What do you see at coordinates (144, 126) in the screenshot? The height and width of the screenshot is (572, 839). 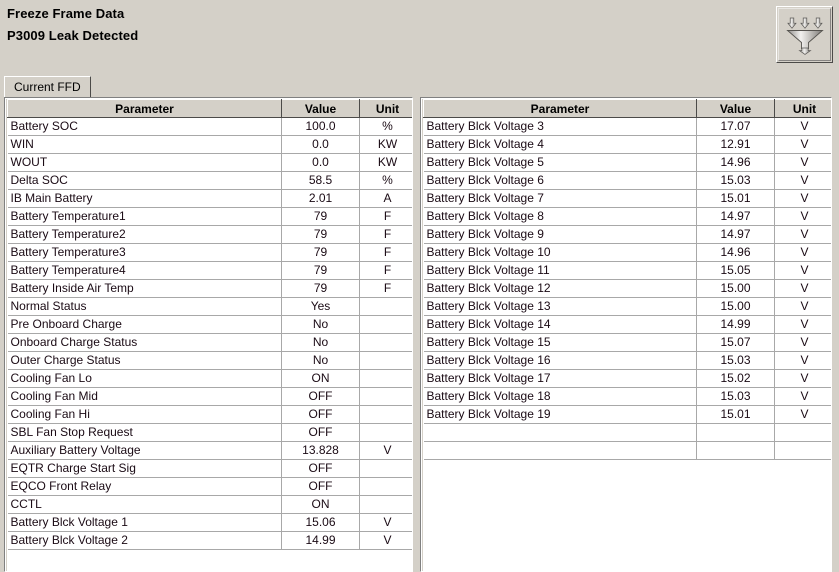 I see `cell-parameter: Battery SOC` at bounding box center [144, 126].